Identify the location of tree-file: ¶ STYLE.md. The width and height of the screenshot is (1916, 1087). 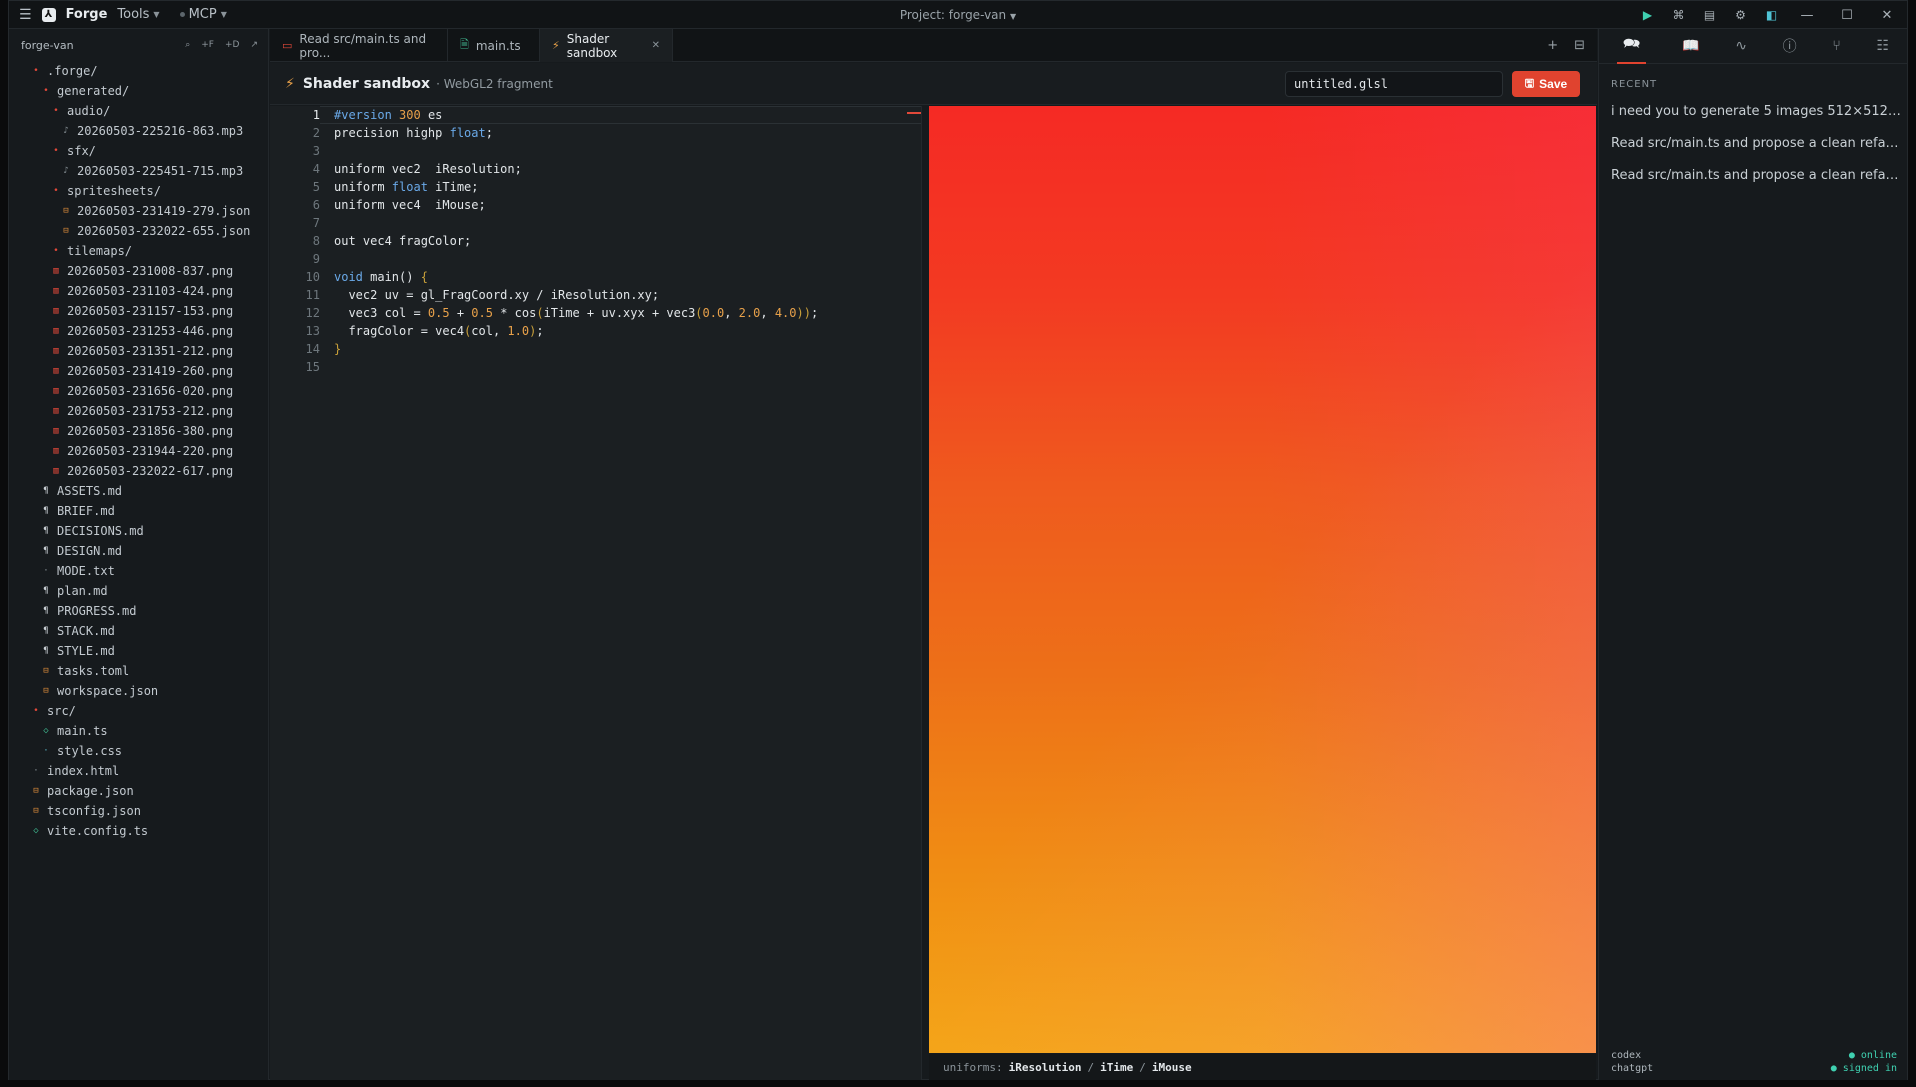
(138, 651).